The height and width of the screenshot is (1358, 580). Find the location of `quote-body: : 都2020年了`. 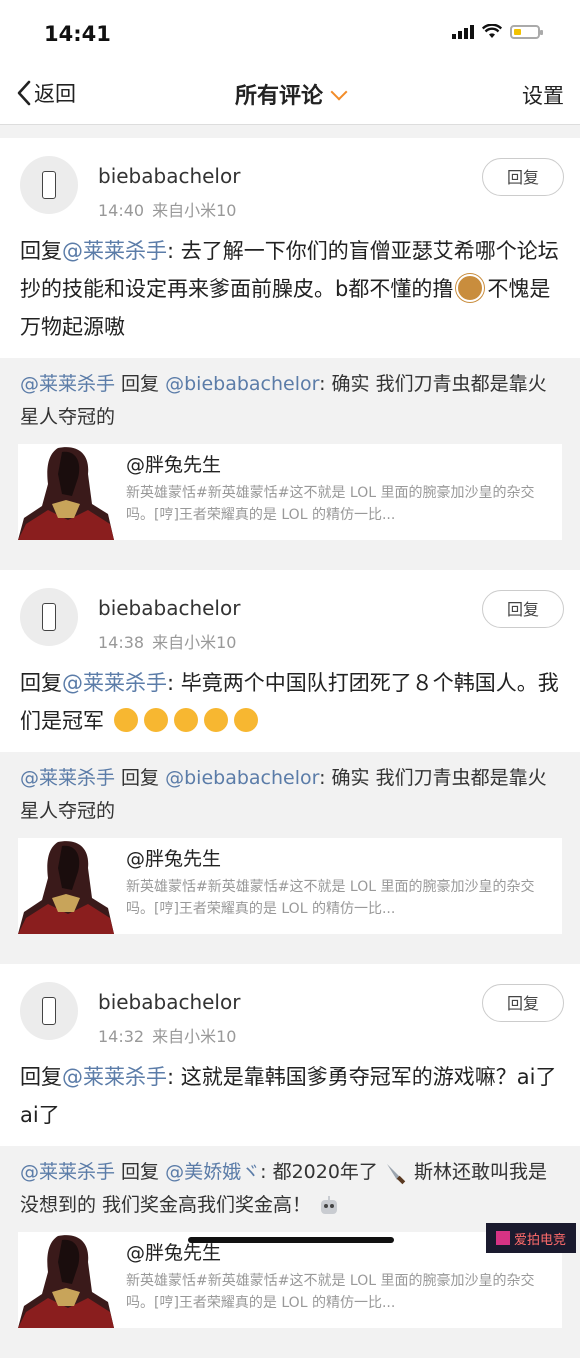

quote-body: : 都2020年了 is located at coordinates (319, 1172).